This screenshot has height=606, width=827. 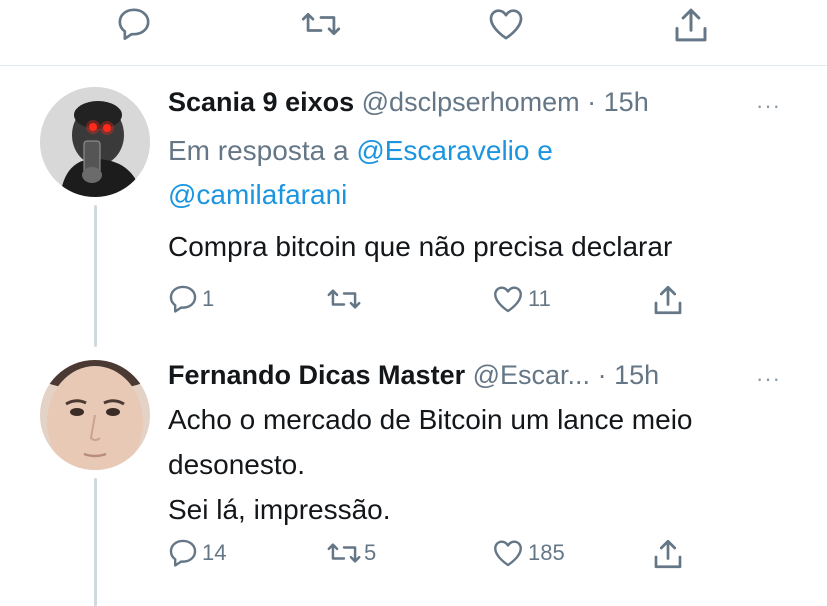 I want to click on reply-button: 14, so click(x=196, y=553).